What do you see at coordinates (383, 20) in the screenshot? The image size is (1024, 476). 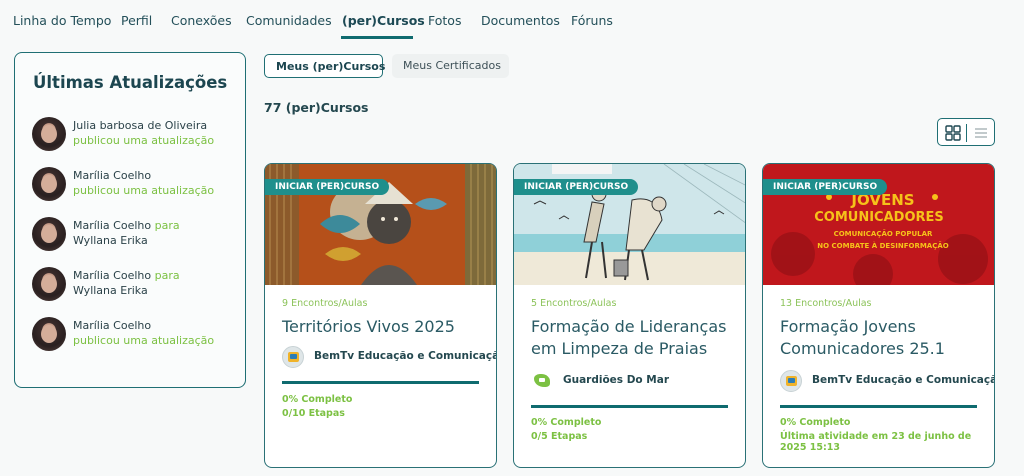 I see `tab-percursos: (per)Cursos` at bounding box center [383, 20].